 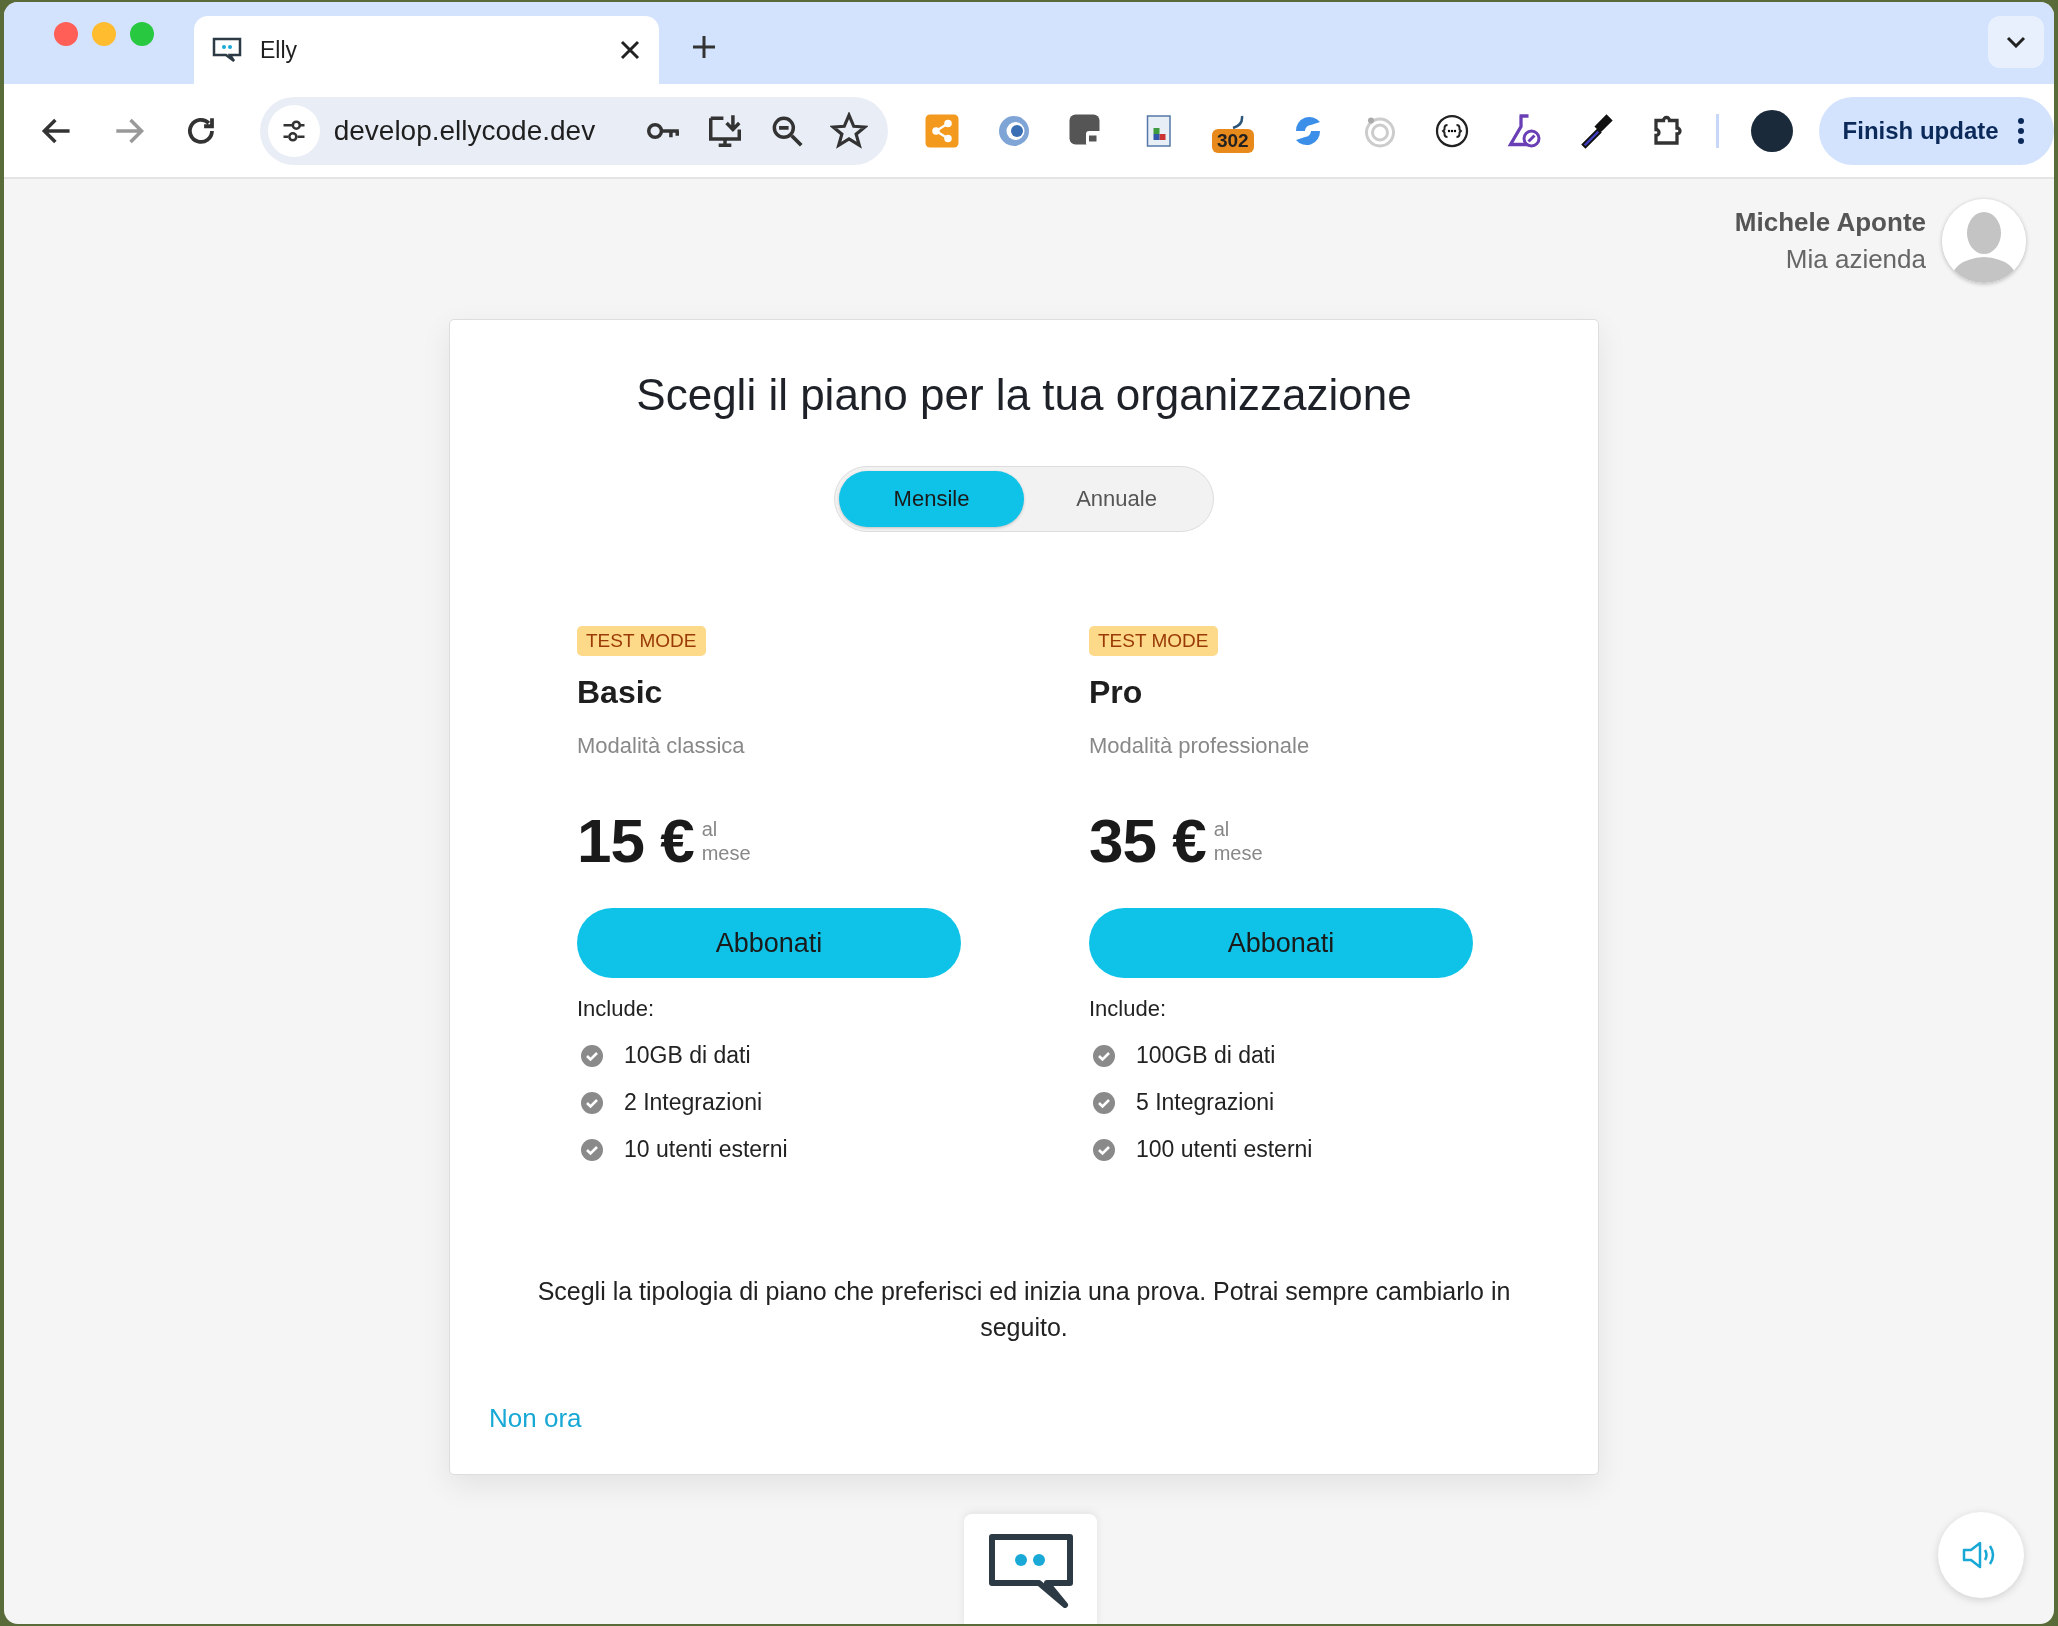 What do you see at coordinates (426, 50) in the screenshot?
I see `browser-tab: Elly` at bounding box center [426, 50].